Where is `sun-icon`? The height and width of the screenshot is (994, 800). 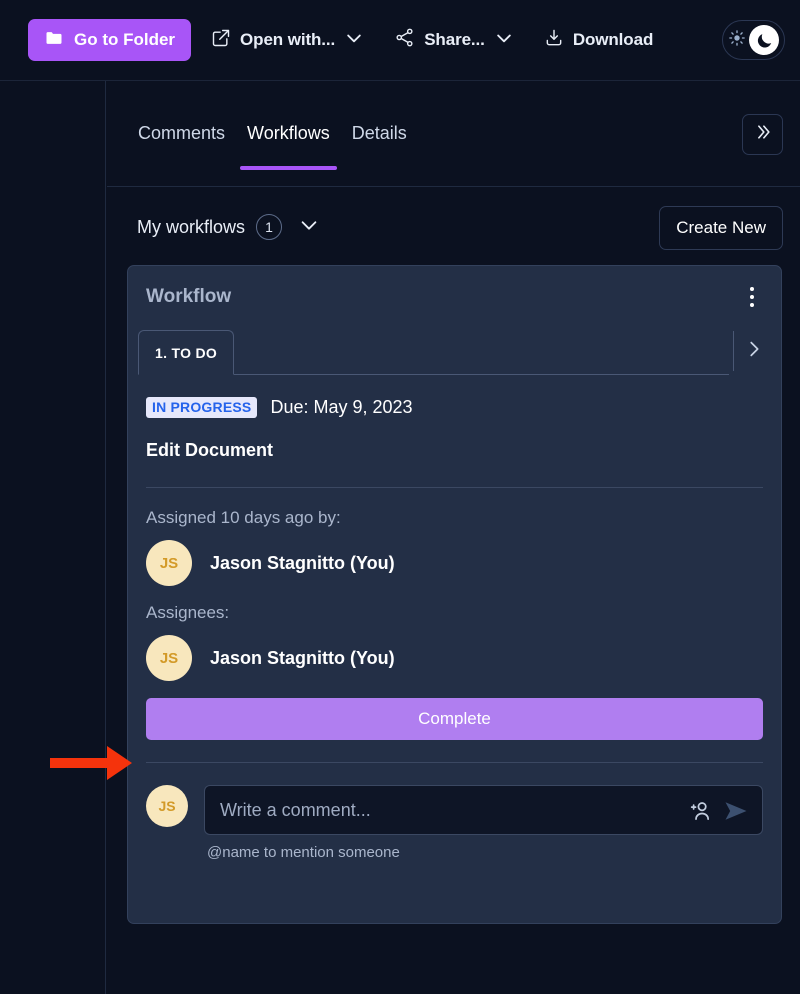 sun-icon is located at coordinates (737, 40).